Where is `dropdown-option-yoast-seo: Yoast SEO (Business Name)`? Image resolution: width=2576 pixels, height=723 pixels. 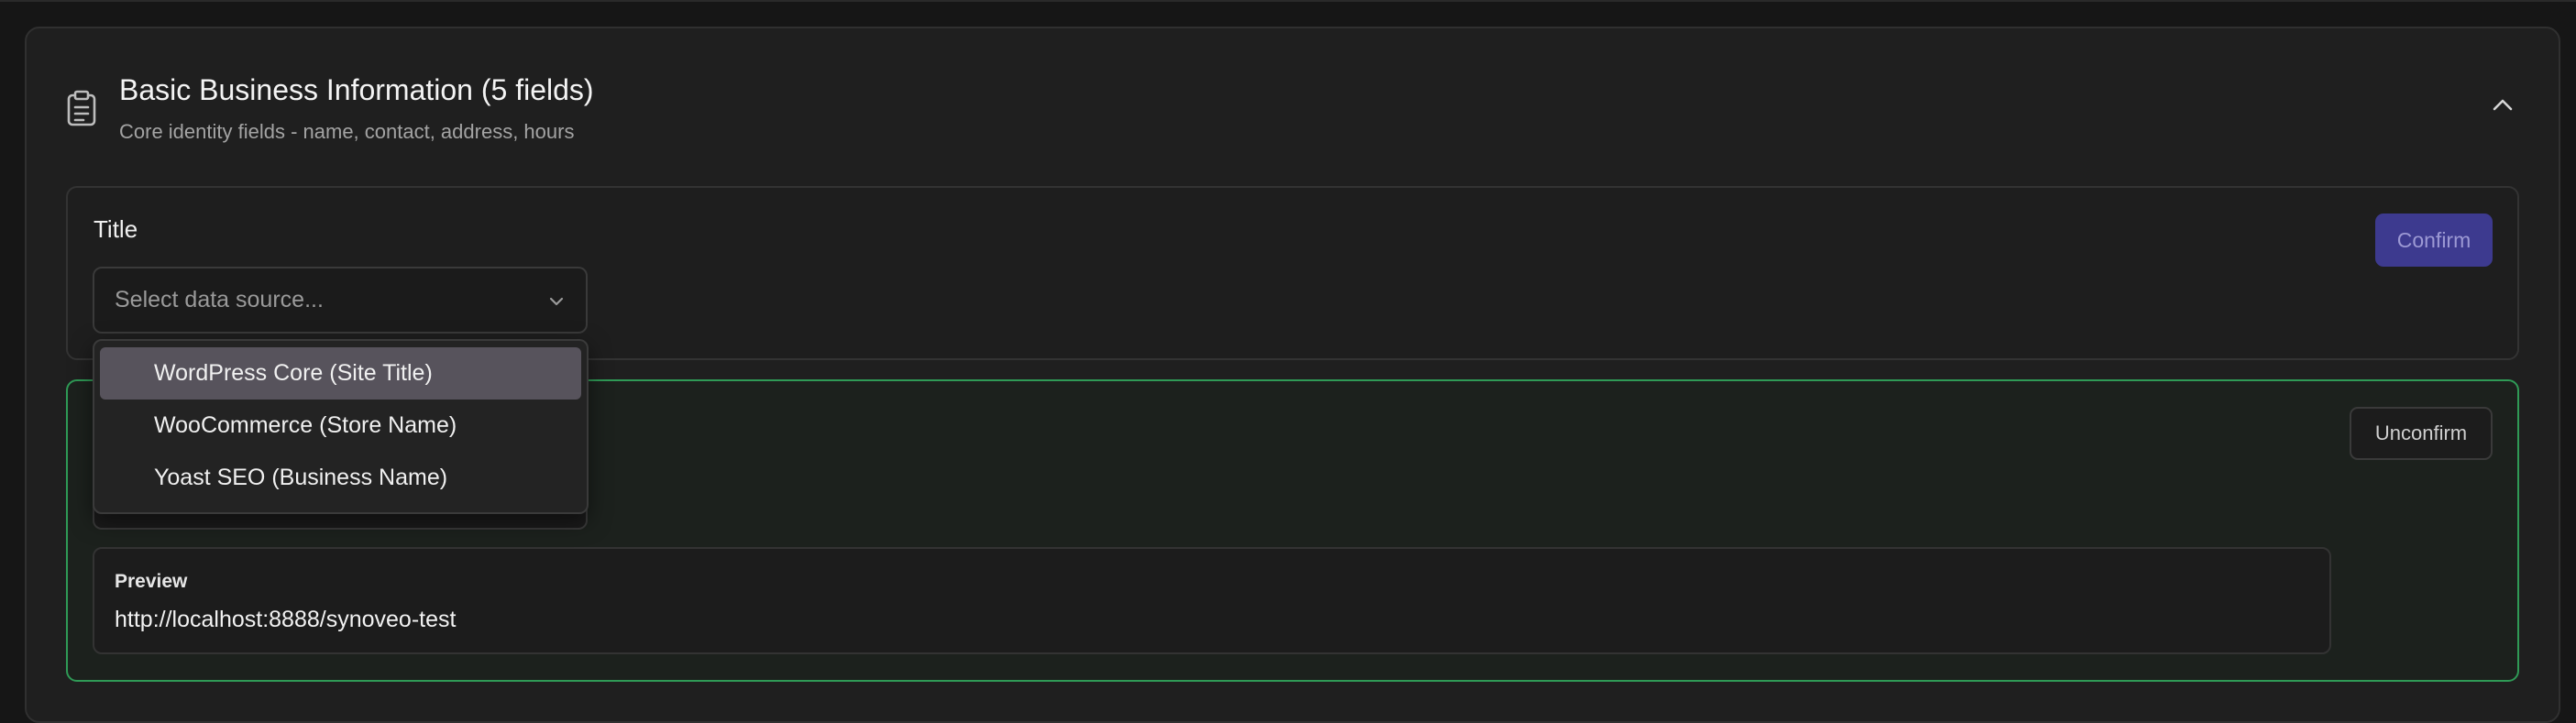 dropdown-option-yoast-seo: Yoast SEO (Business Name) is located at coordinates (340, 478).